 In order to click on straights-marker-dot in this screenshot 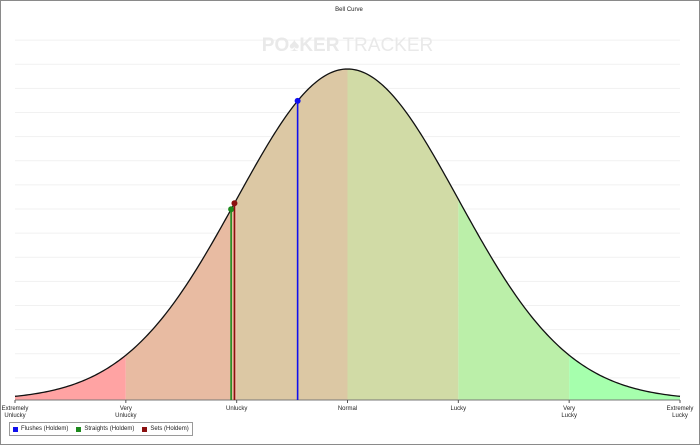, I will do `click(231, 209)`.